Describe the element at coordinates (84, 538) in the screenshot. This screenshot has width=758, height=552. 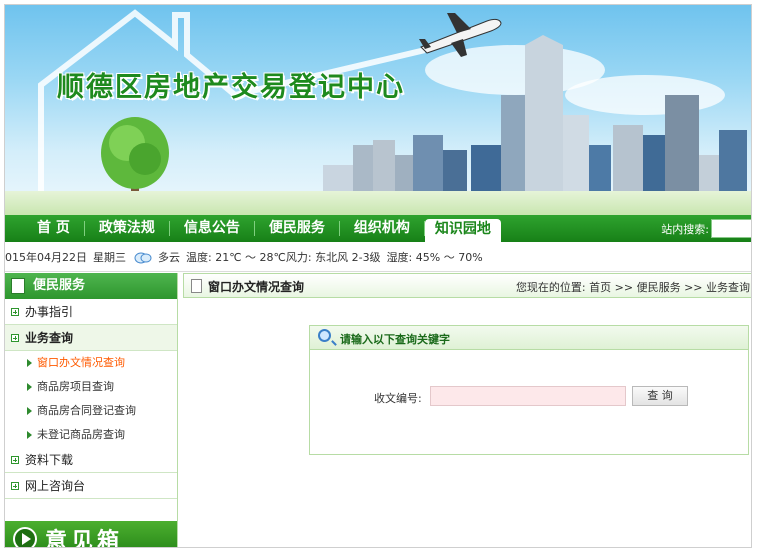
I see `suggestion-box-text: 意见箱` at that location.